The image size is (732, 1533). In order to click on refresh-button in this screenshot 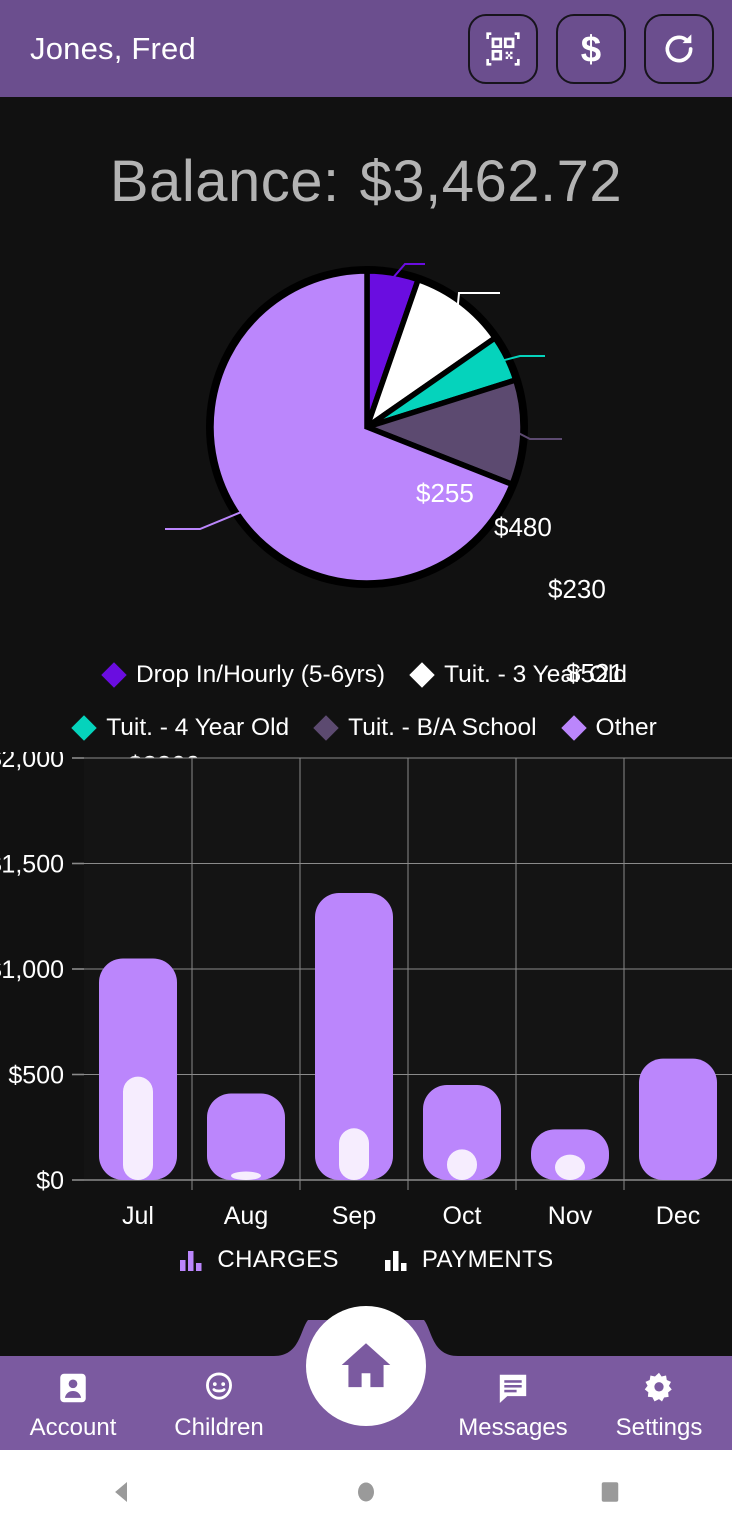, I will do `click(679, 48)`.